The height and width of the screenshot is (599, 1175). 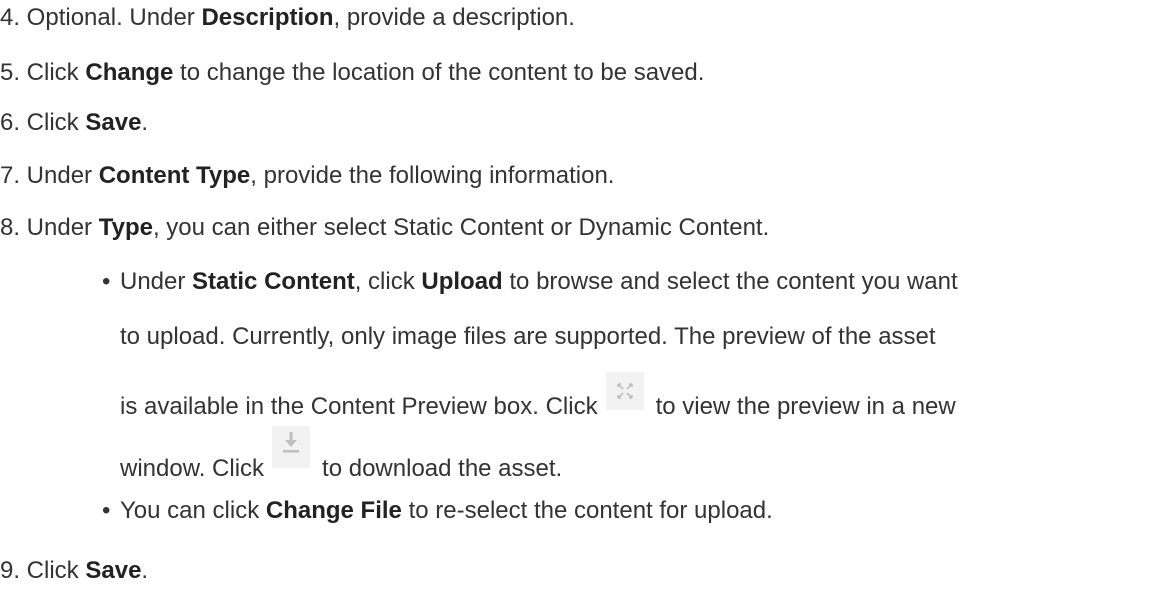 I want to click on download-icon, so click(x=291, y=447).